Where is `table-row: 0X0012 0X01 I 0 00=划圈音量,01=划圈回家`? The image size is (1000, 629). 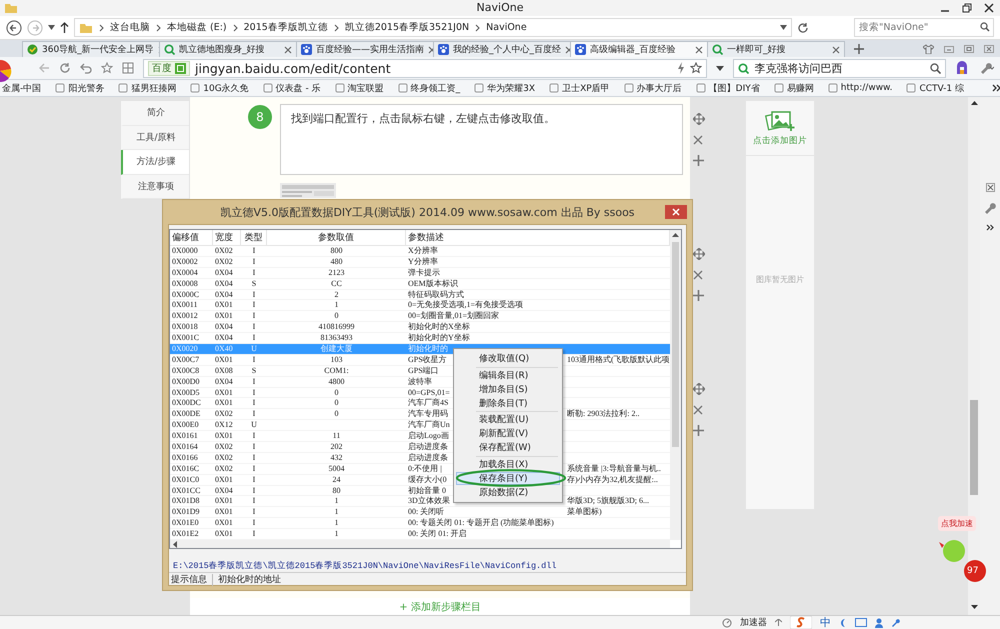 table-row: 0X0012 0X01 I 0 00=划圈音量,01=划圈回家 is located at coordinates (420, 316).